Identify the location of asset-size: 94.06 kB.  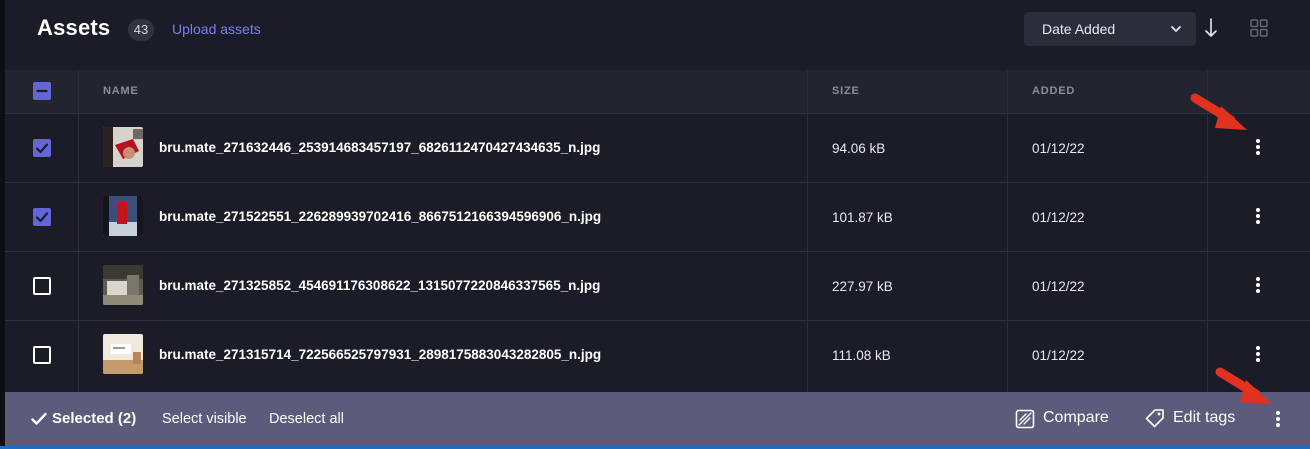
(859, 148).